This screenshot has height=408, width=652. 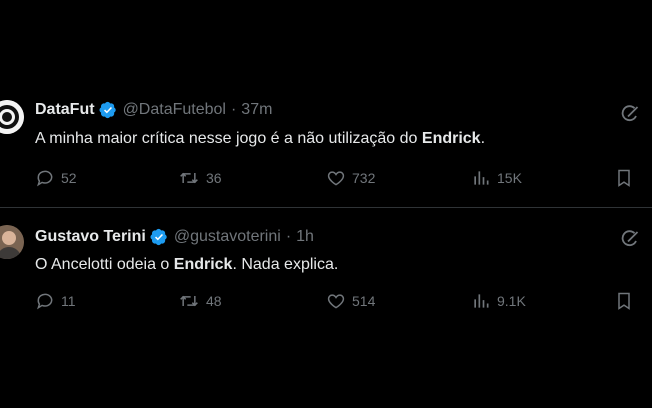 What do you see at coordinates (214, 178) in the screenshot?
I see `retweet-count: 36` at bounding box center [214, 178].